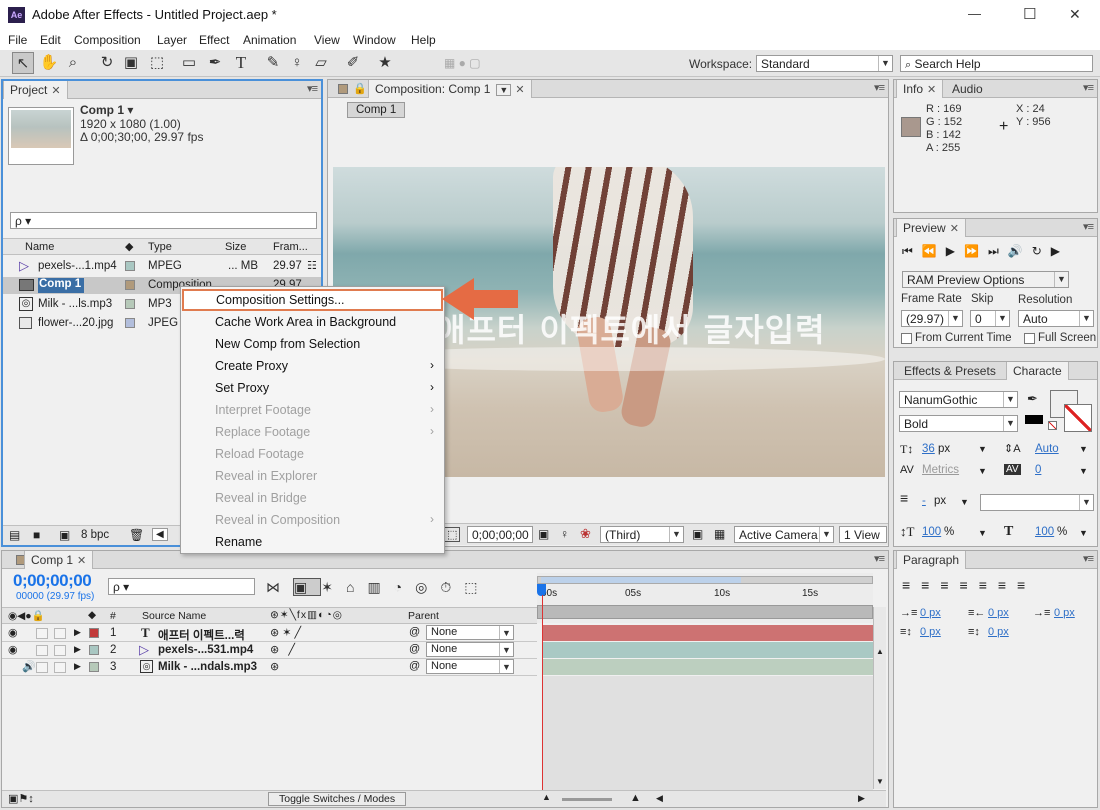 Image resolution: width=1100 pixels, height=810 pixels. Describe the element at coordinates (879, 698) in the screenshot. I see `timeline-scrollbar: ▲ ▼` at that location.